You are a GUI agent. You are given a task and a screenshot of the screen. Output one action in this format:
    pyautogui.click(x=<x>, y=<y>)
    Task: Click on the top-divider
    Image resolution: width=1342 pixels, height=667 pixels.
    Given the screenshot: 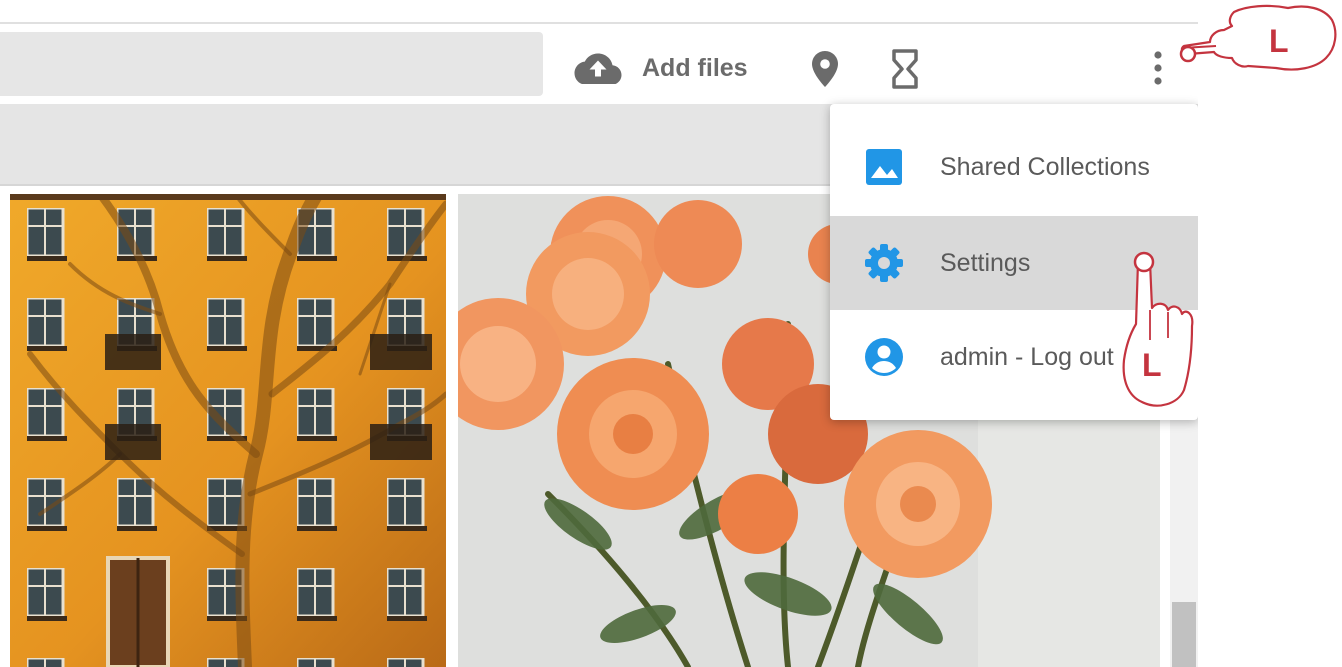 What is the action you would take?
    pyautogui.click(x=599, y=23)
    